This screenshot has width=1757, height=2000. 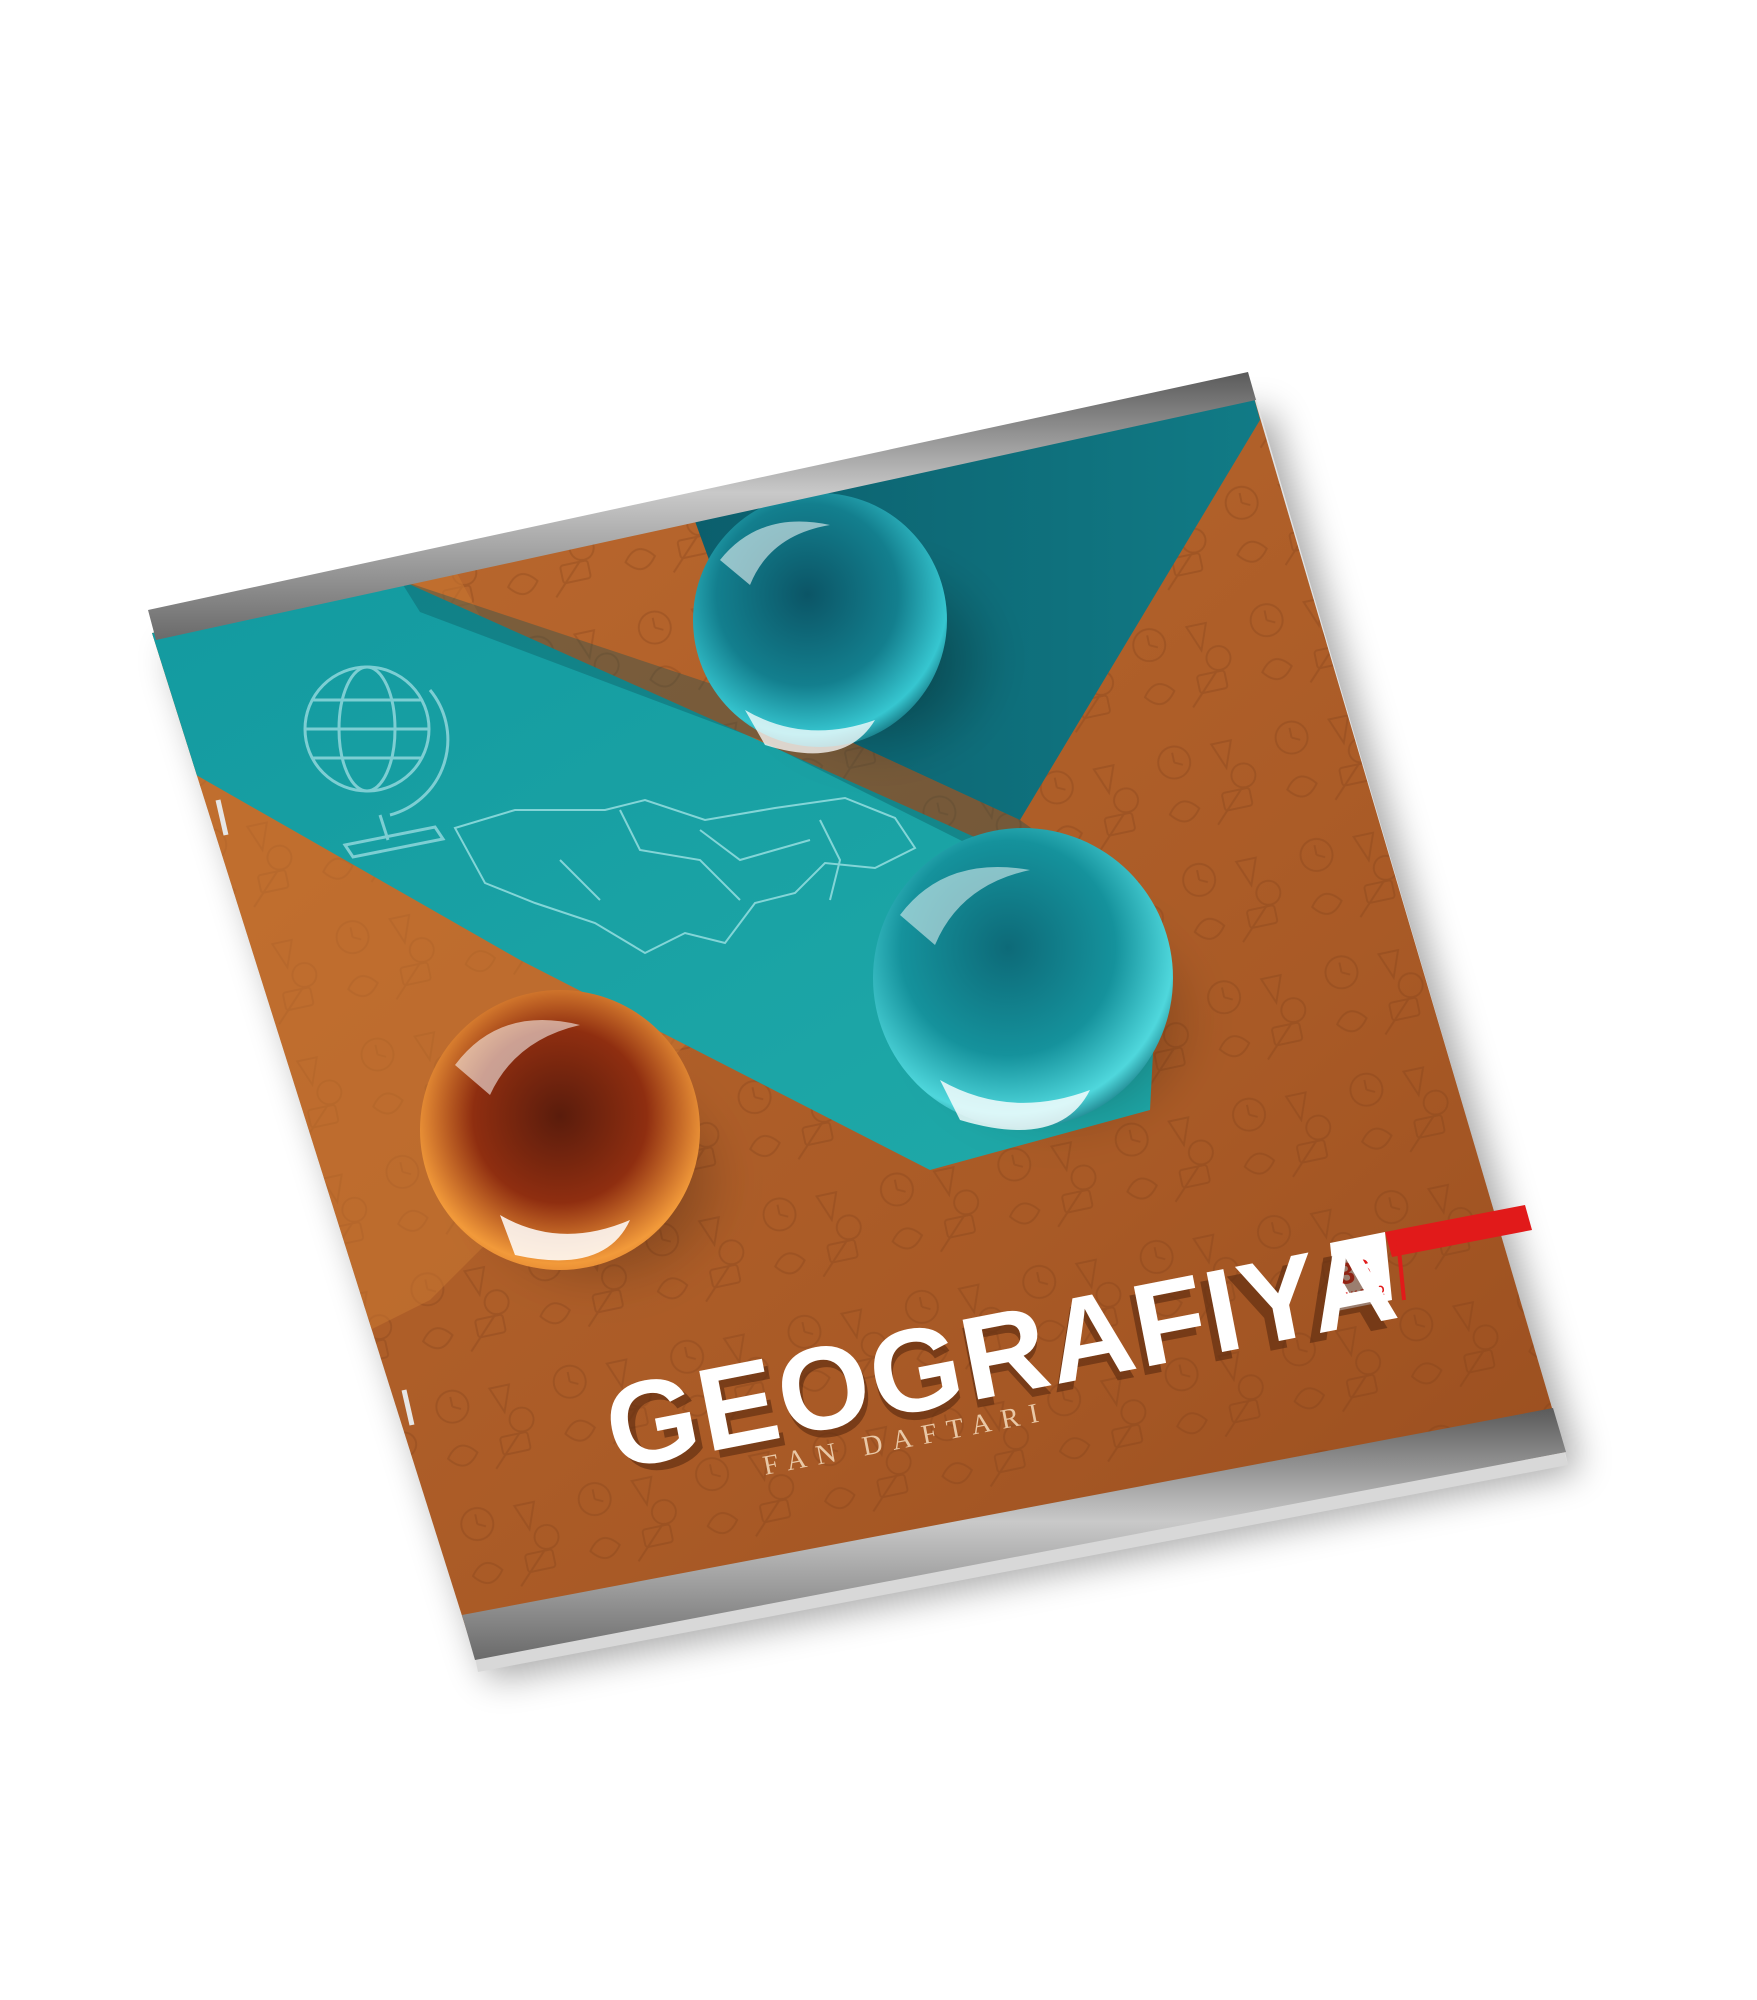 What do you see at coordinates (560, 1130) in the screenshot?
I see `amber-sphere` at bounding box center [560, 1130].